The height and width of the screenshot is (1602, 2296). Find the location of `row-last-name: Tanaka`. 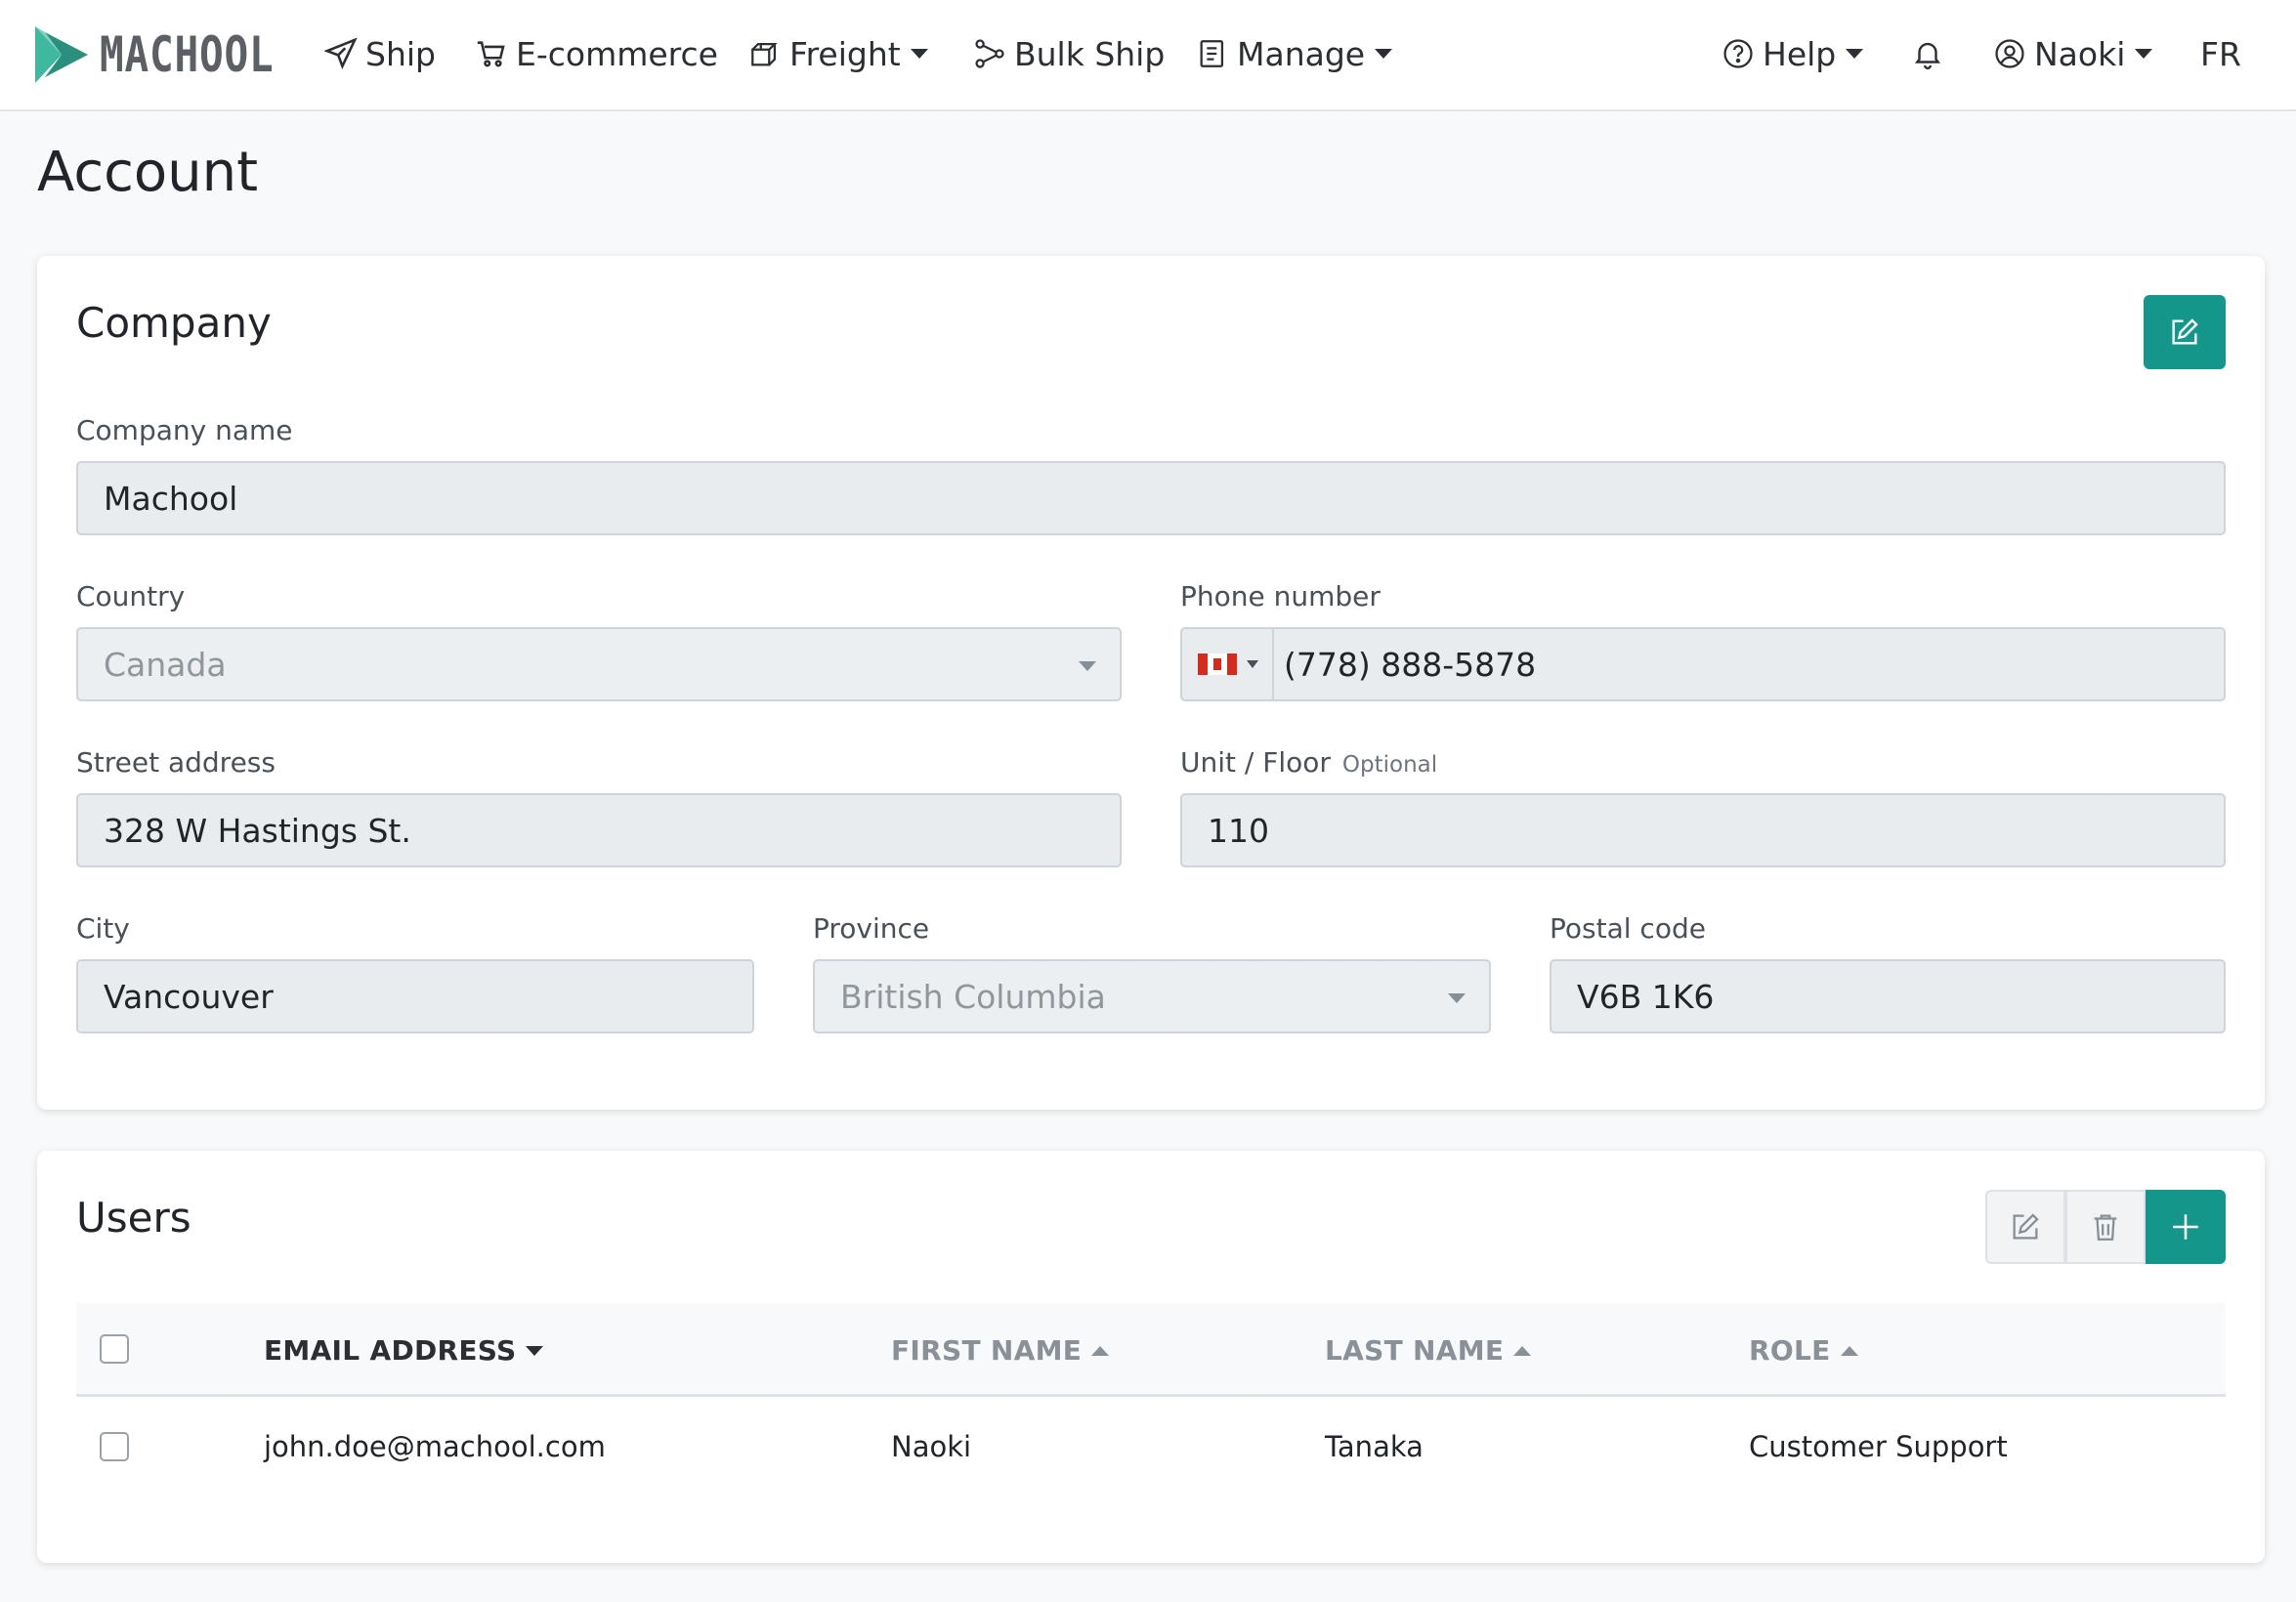

row-last-name: Tanaka is located at coordinates (1374, 1446).